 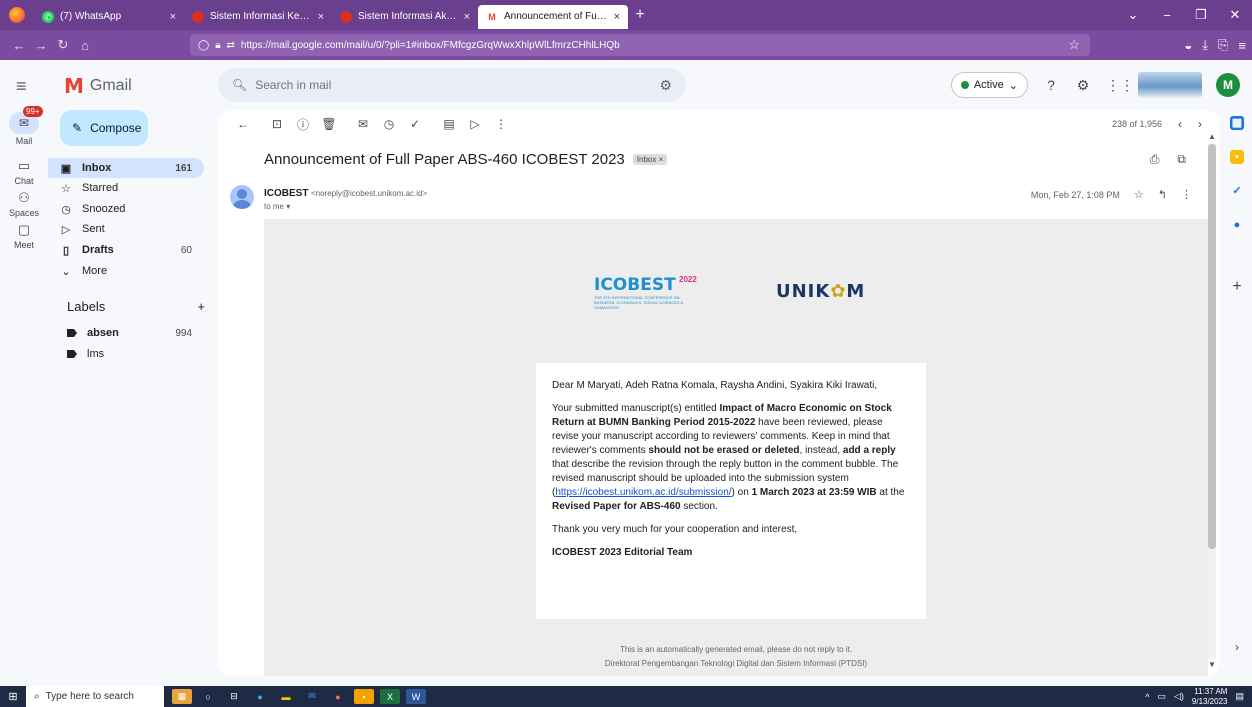 I want to click on help-icon: ?, so click(x=1051, y=85).